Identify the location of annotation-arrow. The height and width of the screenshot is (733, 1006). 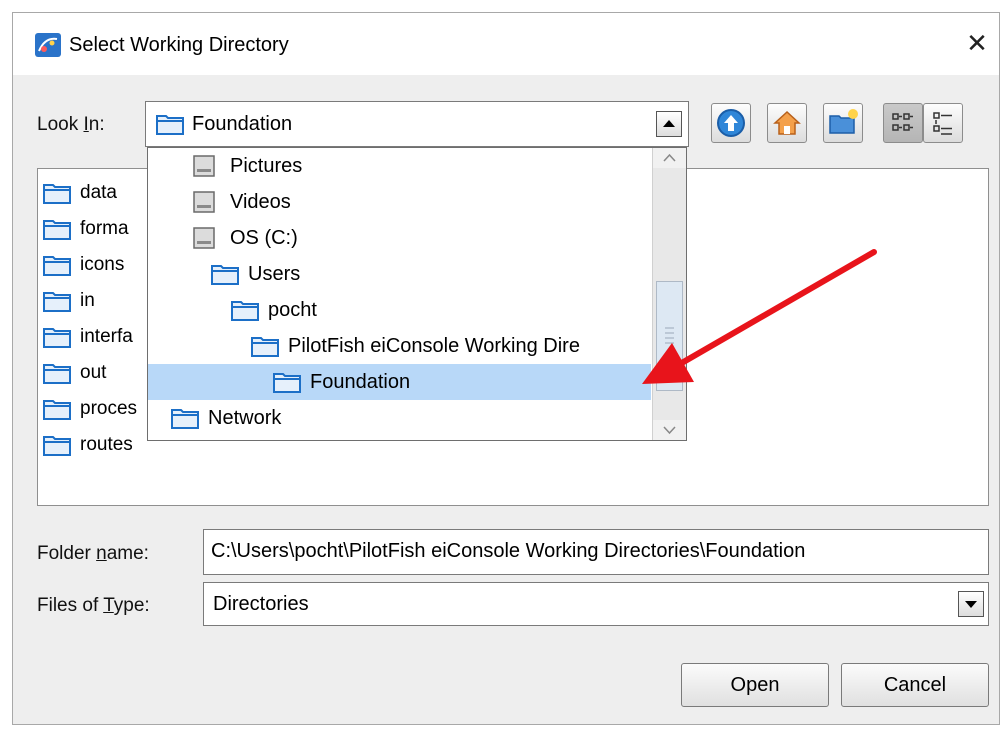
(759, 316).